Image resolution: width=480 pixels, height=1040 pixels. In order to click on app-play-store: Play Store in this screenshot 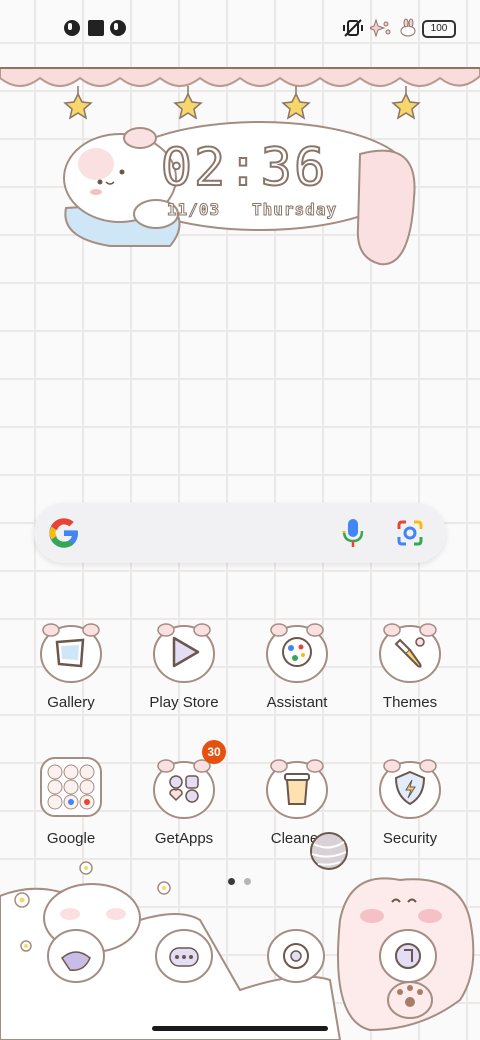, I will do `click(184, 678)`.